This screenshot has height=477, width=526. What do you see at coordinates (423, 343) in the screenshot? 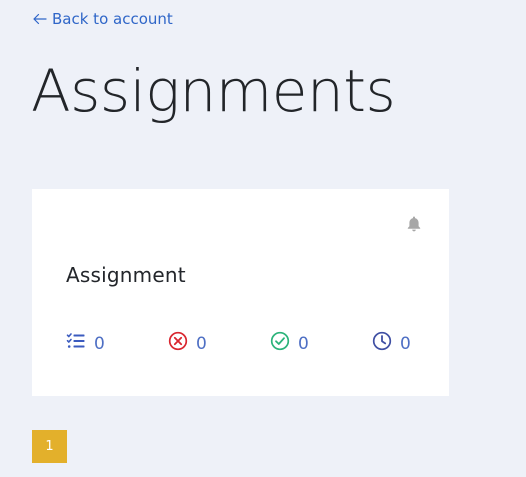
I see `stat-pending: 0` at bounding box center [423, 343].